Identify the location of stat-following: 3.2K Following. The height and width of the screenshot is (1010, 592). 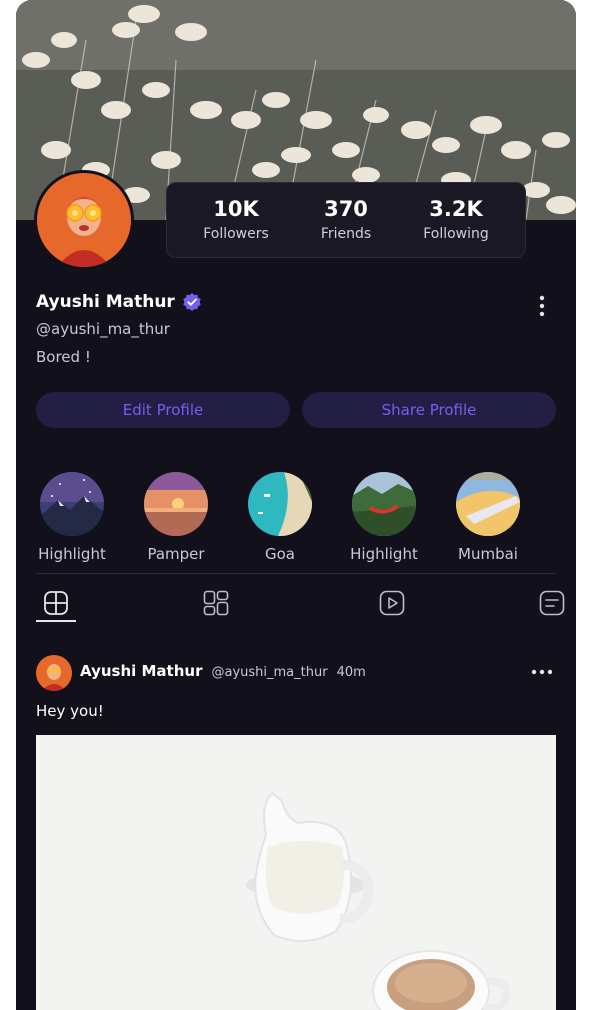
(456, 220).